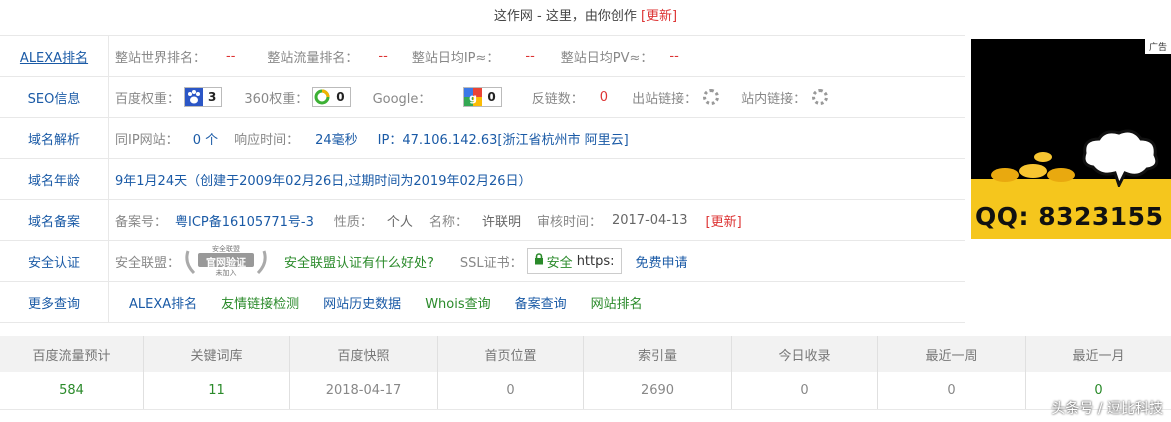 This screenshot has width=1171, height=422. What do you see at coordinates (1107, 409) in the screenshot?
I see `watermark: 头条号 / 逗比科技` at bounding box center [1107, 409].